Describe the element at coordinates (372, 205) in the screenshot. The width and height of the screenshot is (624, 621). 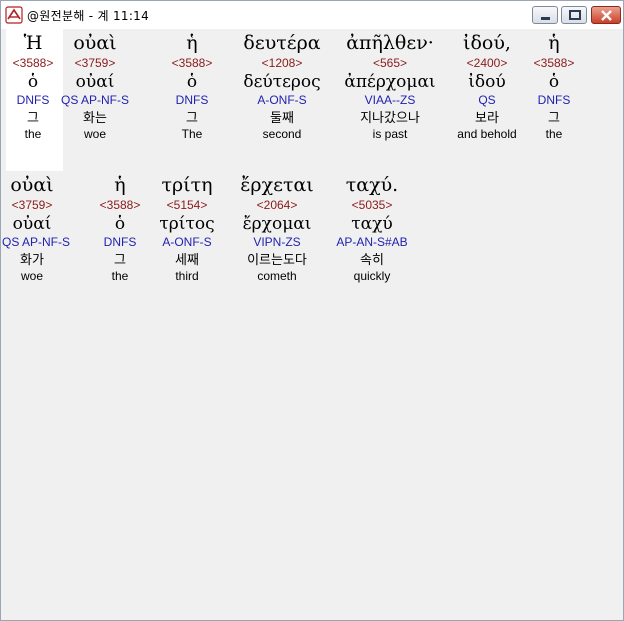
I see `word-strong: <5035>` at that location.